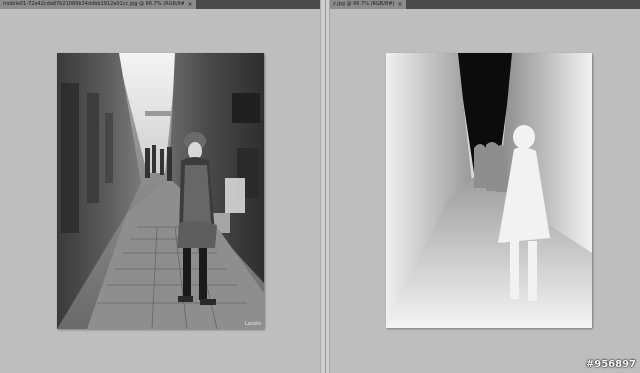 The height and width of the screenshot is (373, 640). Describe the element at coordinates (190, 4) in the screenshot. I see `left-tab-close-icon: ×` at that location.